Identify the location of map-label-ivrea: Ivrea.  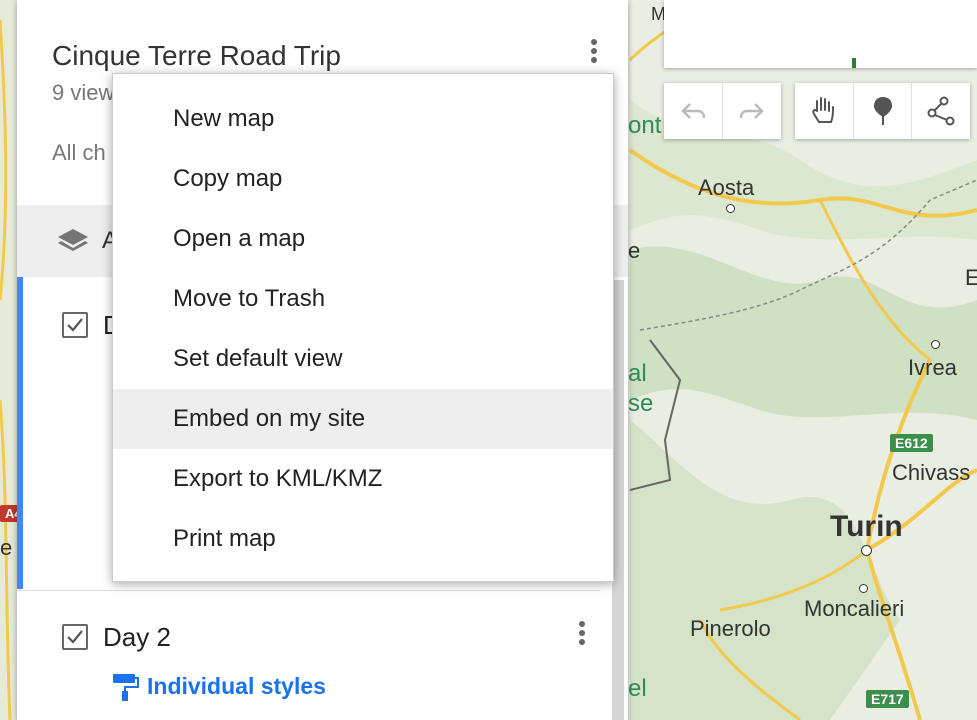
(932, 367).